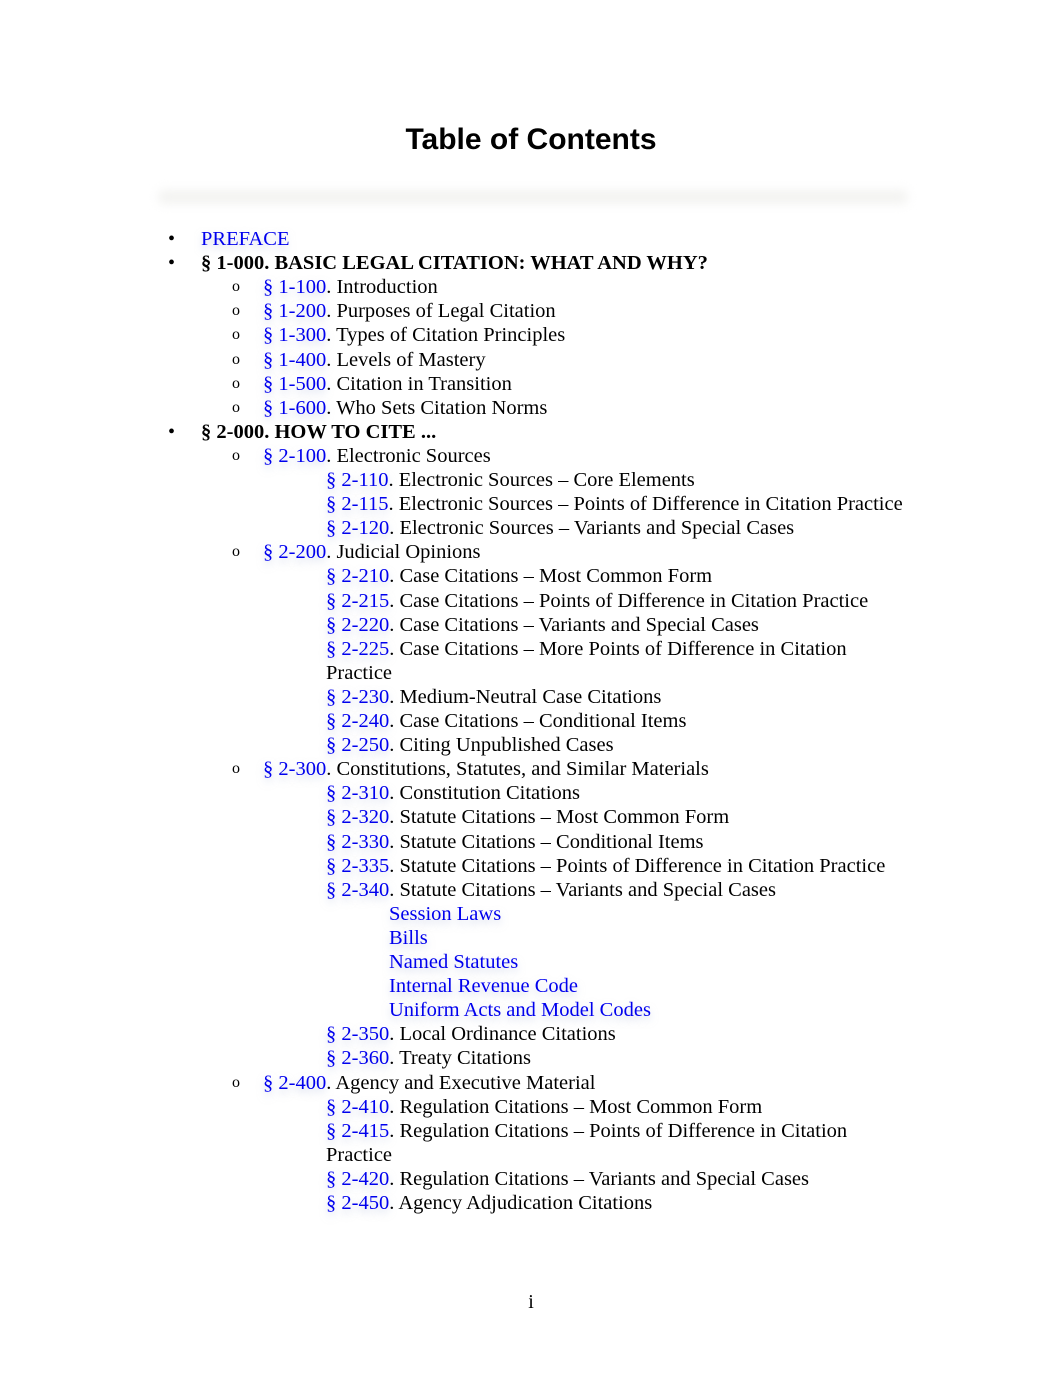  Describe the element at coordinates (531, 1155) in the screenshot. I see `toc-row: Practice` at that location.